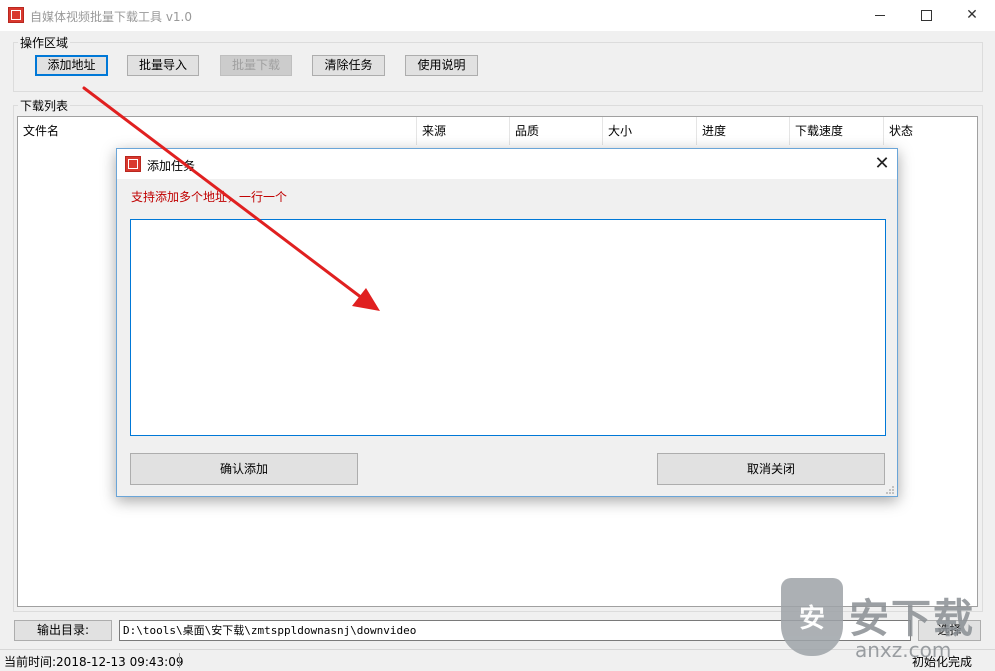 The width and height of the screenshot is (995, 671). I want to click on title-bar: 自媒体视频批量下载工具 v1.0 ✕, so click(497, 15).